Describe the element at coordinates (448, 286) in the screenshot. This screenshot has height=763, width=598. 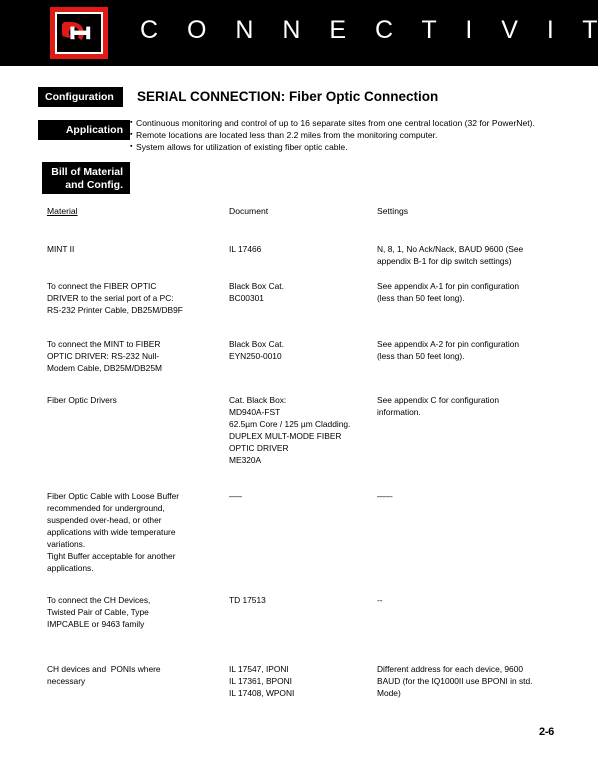
I see `cell-line: See appendix A-1 for pin configuration` at that location.